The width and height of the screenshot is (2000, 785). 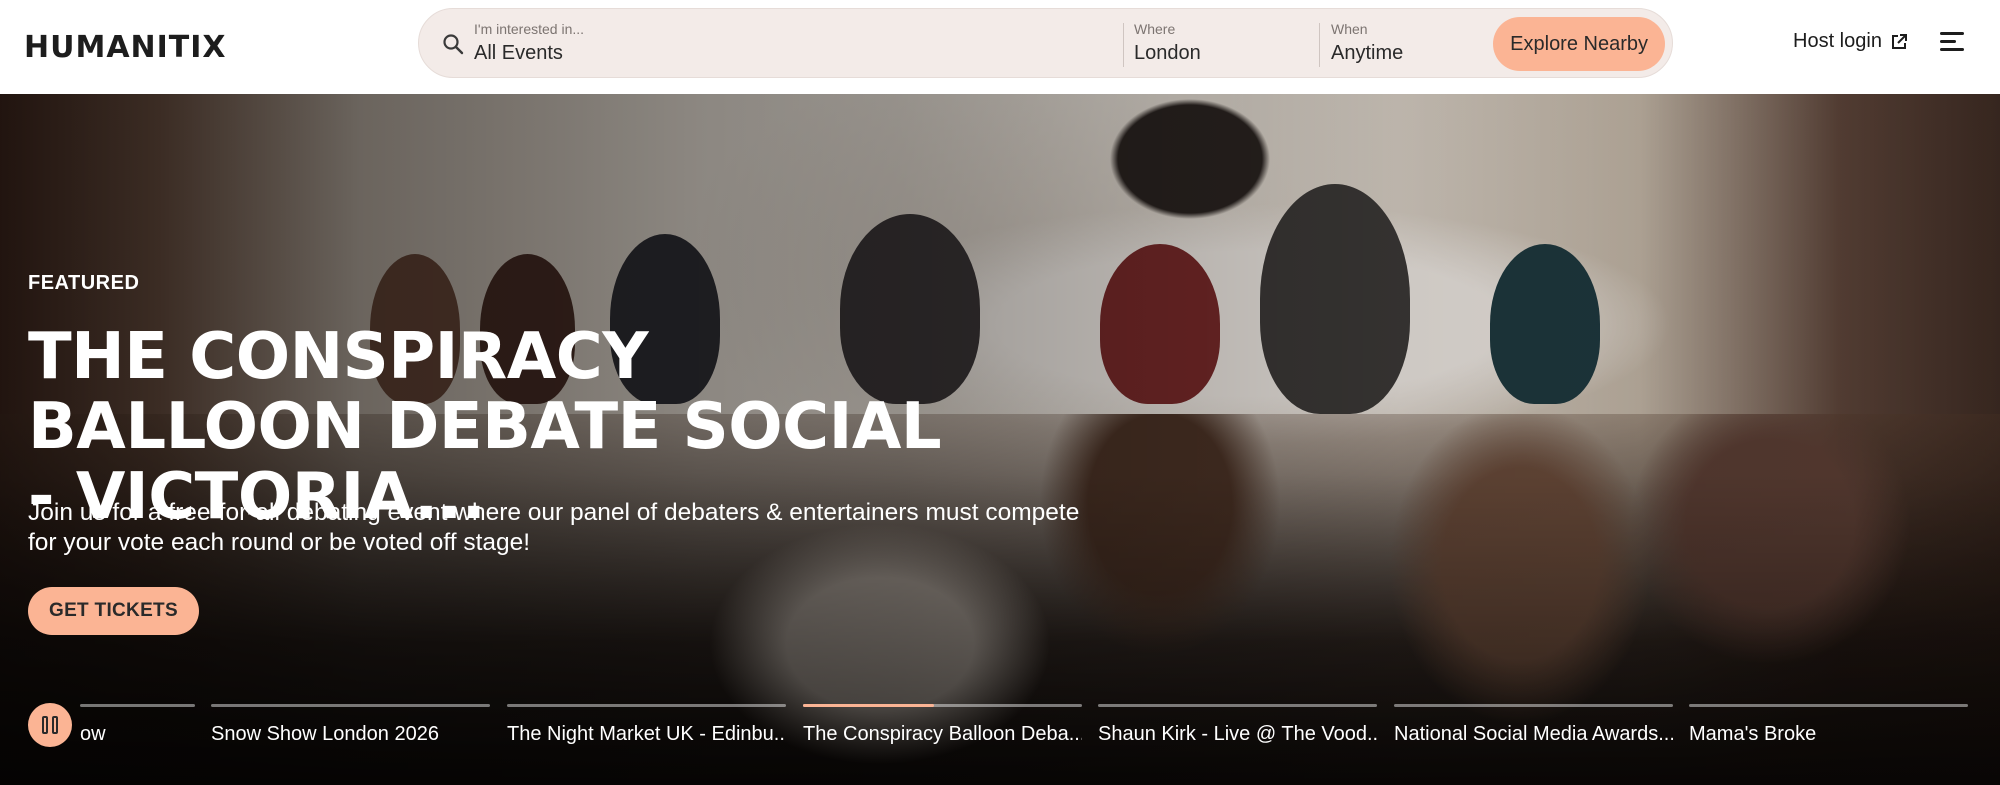 I want to click on interest-field: I'm interested in... All Events, so click(x=774, y=43).